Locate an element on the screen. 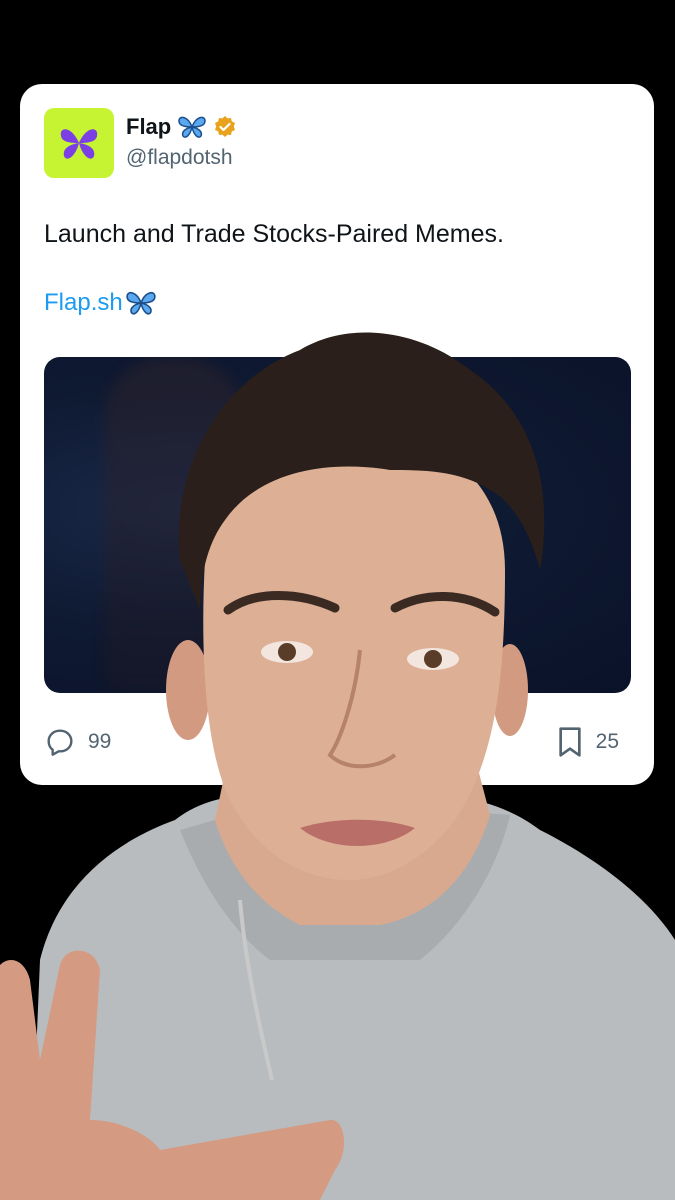  tweet-text: Launch and Trade Stocks-Paired Memes. is located at coordinates (274, 234).